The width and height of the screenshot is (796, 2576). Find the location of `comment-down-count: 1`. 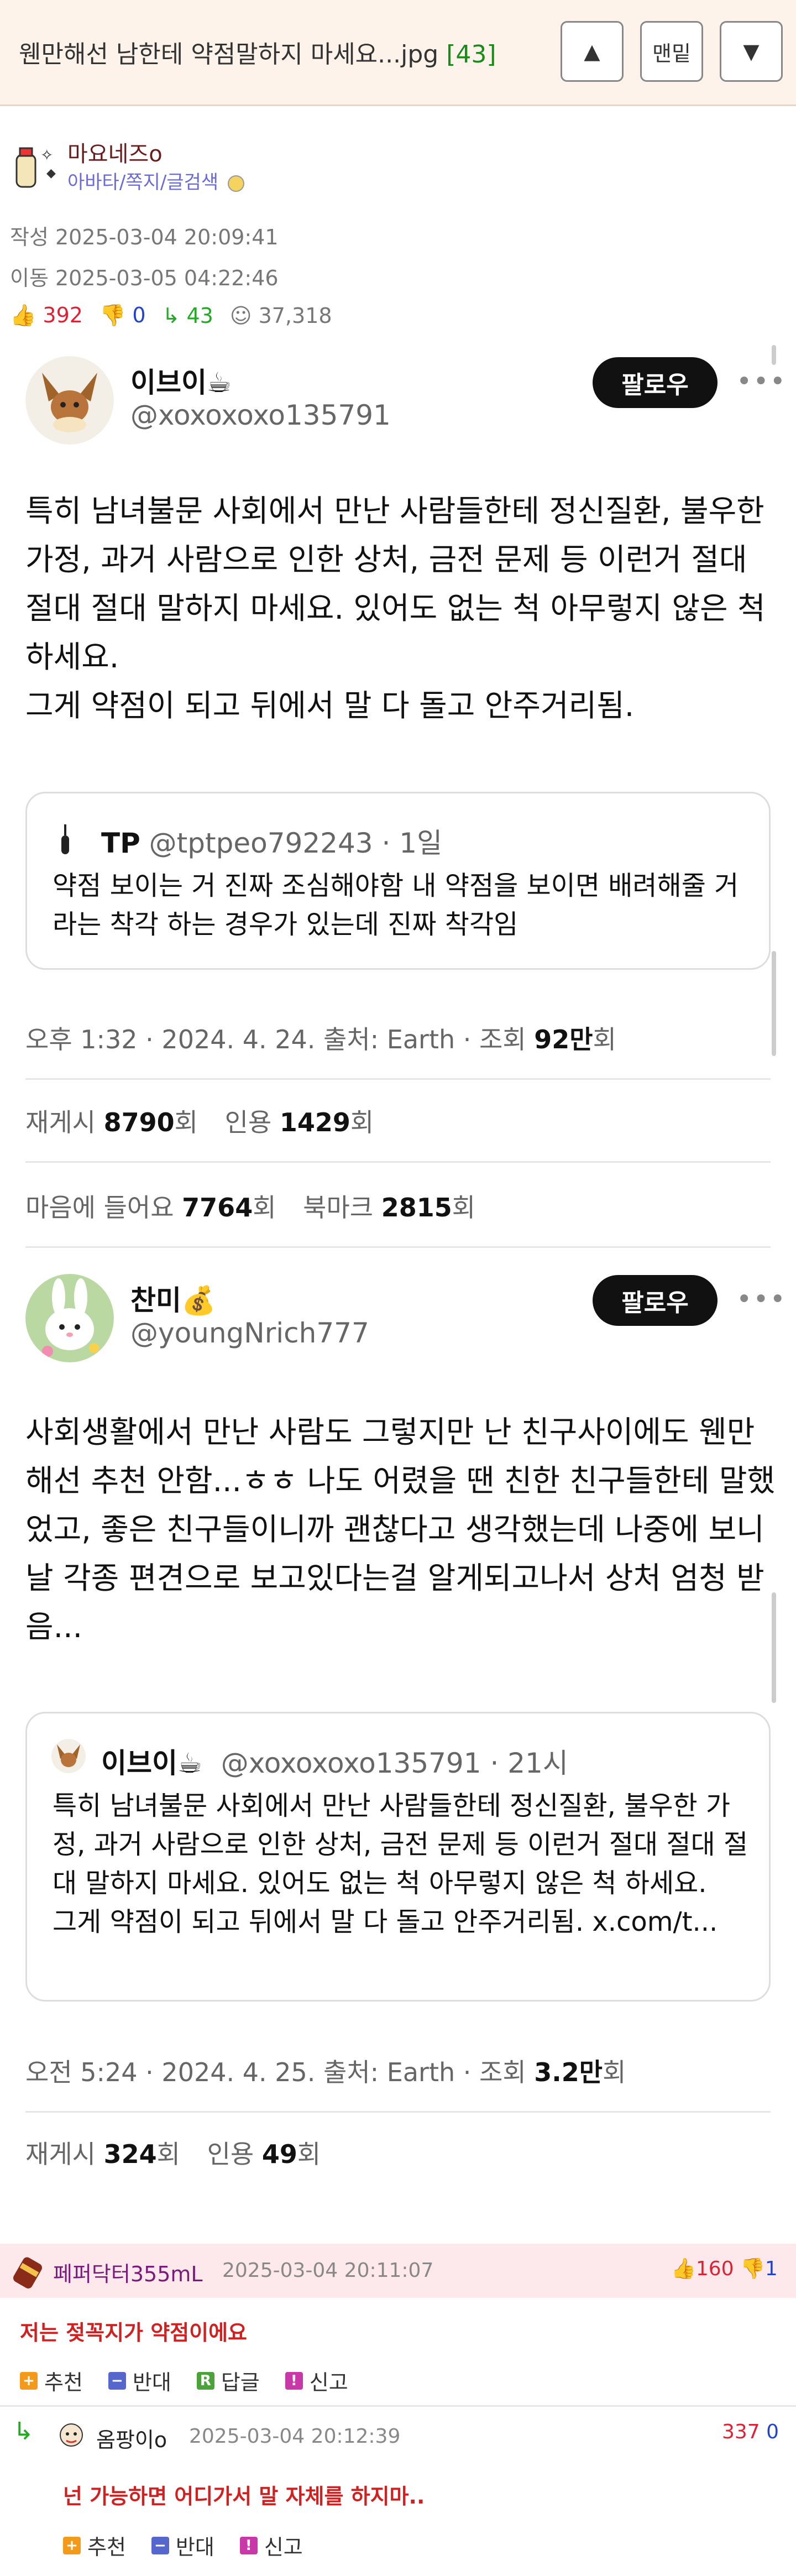

comment-down-count: 1 is located at coordinates (771, 2269).